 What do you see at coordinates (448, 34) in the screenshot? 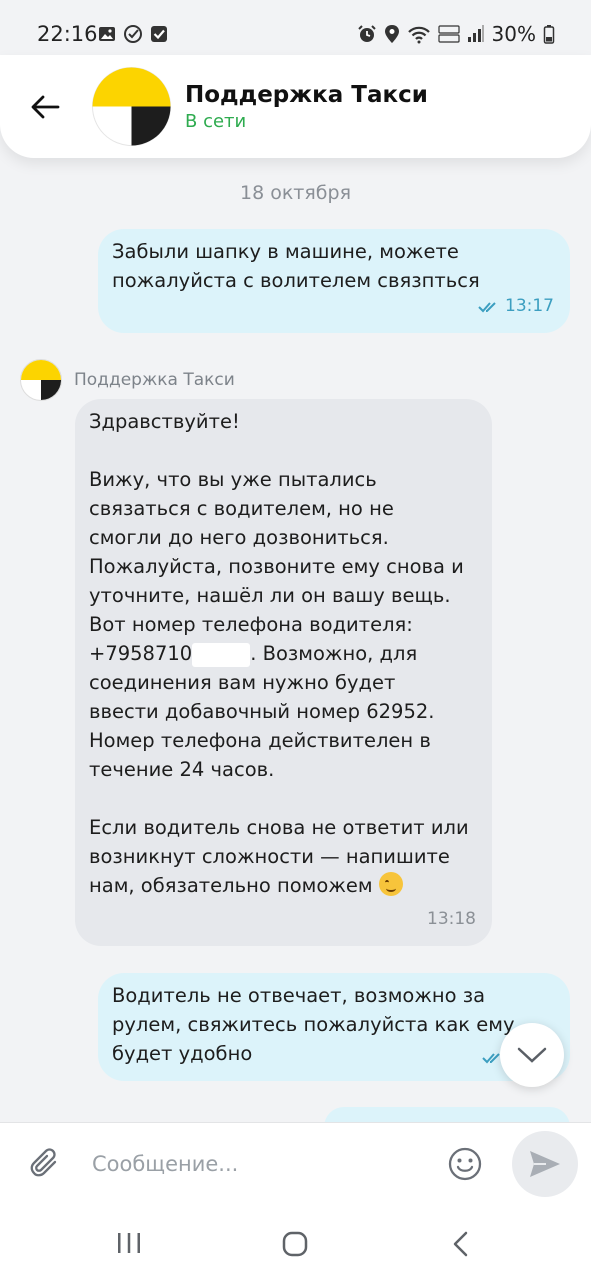
I see `volte-lte-icon` at bounding box center [448, 34].